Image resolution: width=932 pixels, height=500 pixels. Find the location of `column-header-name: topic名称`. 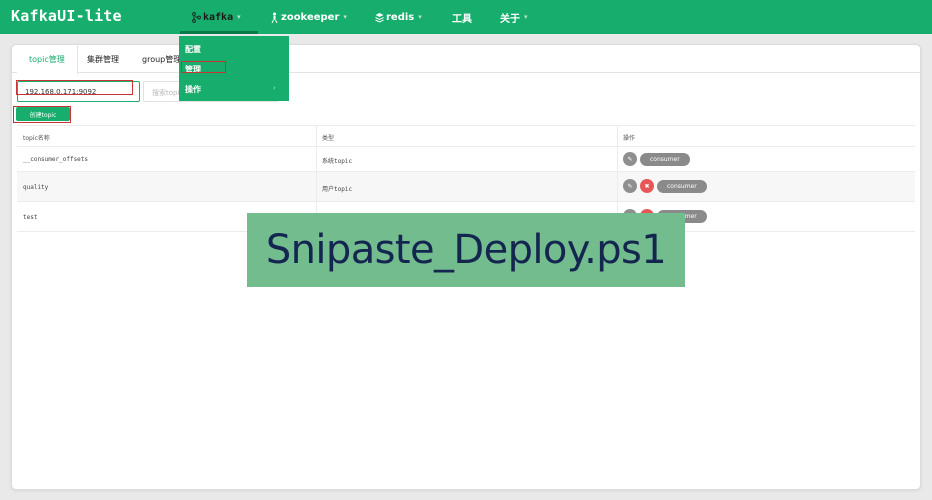

column-header-name: topic名称 is located at coordinates (36, 138).